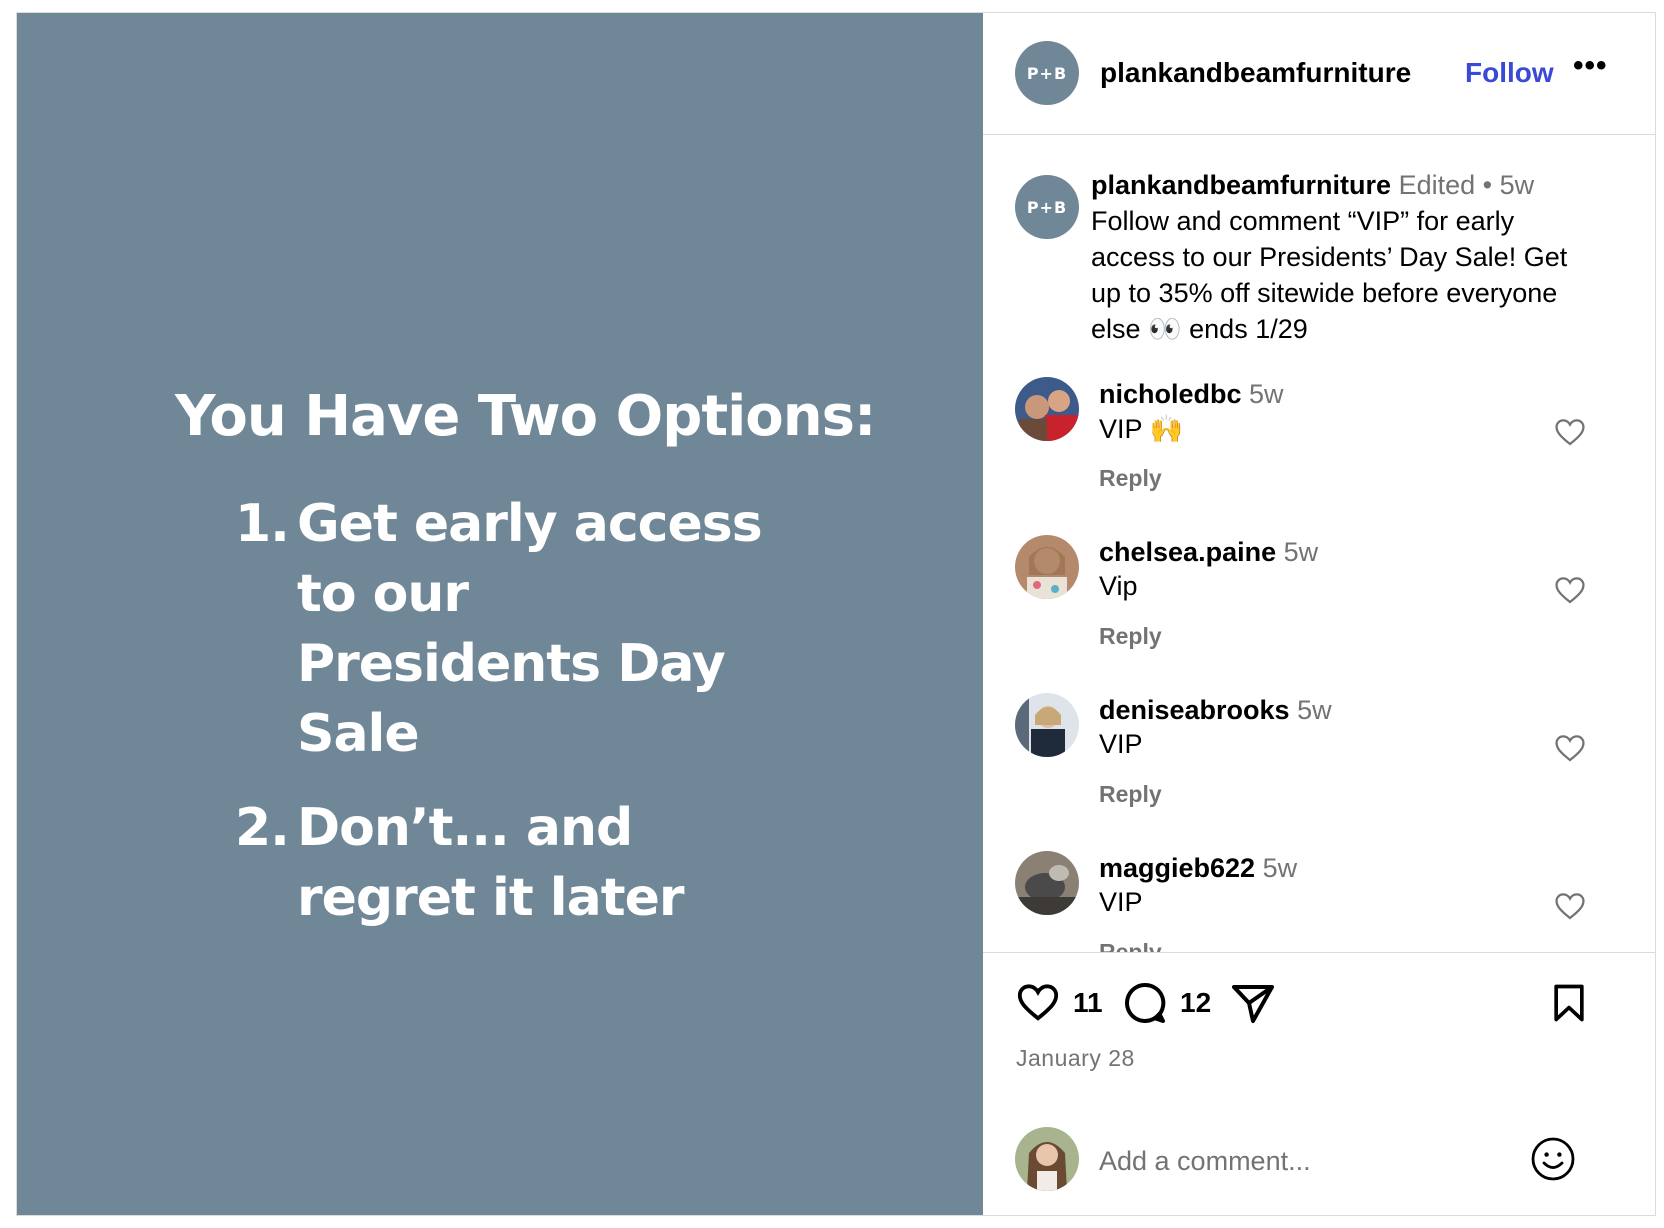 This screenshot has height=1228, width=1664. Describe the element at coordinates (1253, 1003) in the screenshot. I see `share-send-icon` at that location.